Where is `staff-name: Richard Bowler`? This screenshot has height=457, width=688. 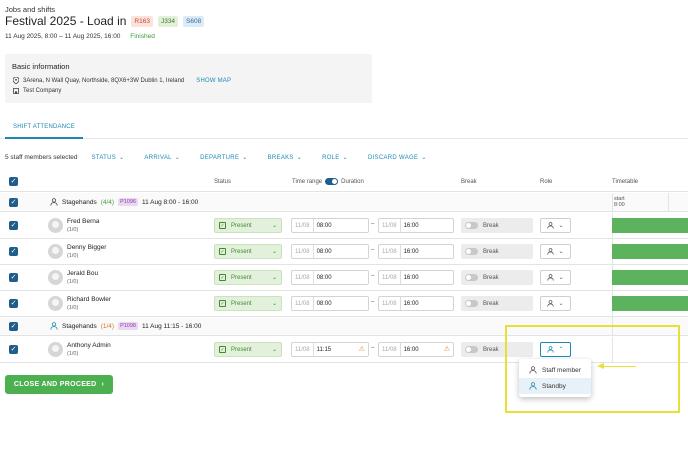 staff-name: Richard Bowler is located at coordinates (89, 299).